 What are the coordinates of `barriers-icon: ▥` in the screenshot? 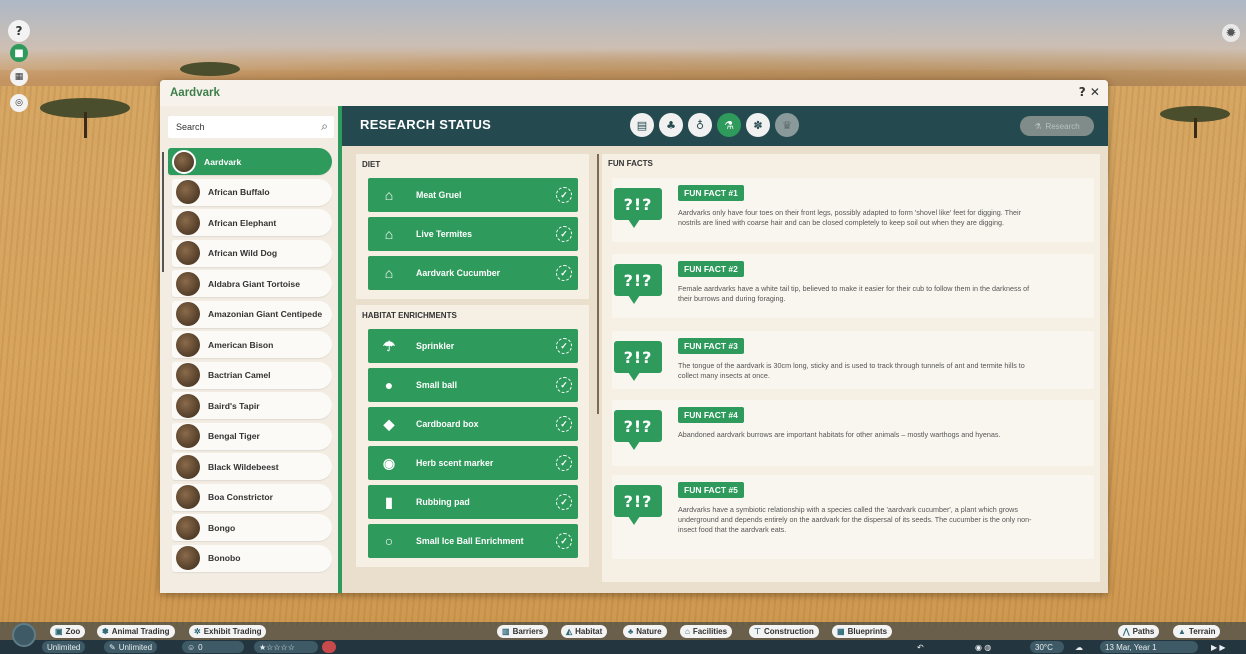 It's located at (506, 631).